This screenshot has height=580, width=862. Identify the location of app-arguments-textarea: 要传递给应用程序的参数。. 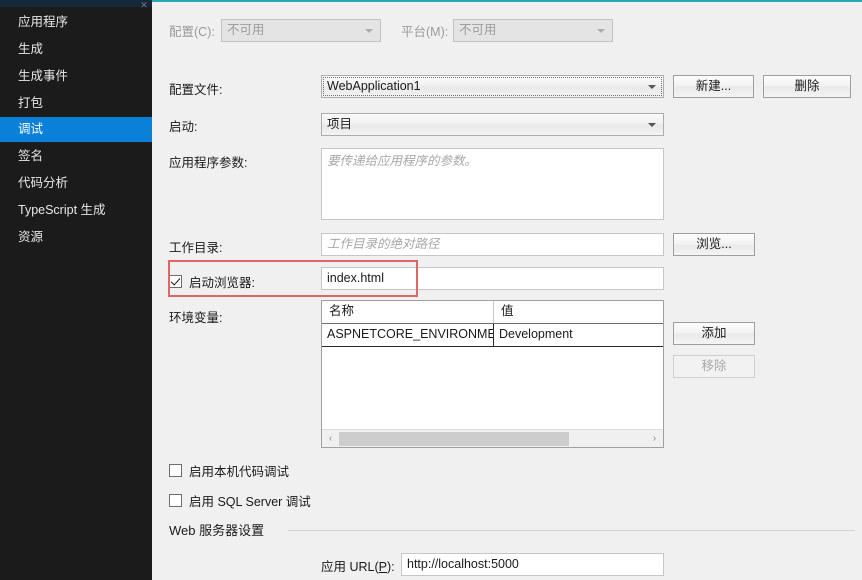
(492, 184).